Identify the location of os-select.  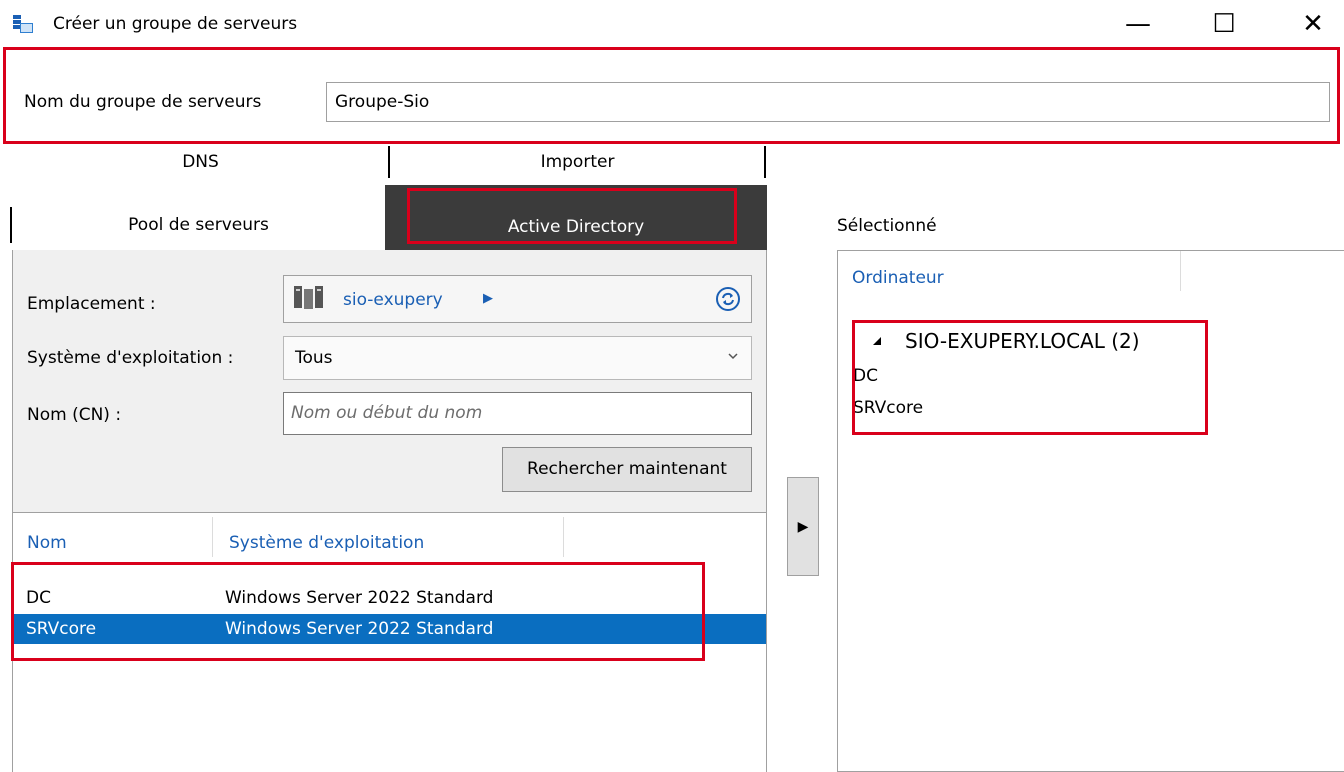
(517, 358).